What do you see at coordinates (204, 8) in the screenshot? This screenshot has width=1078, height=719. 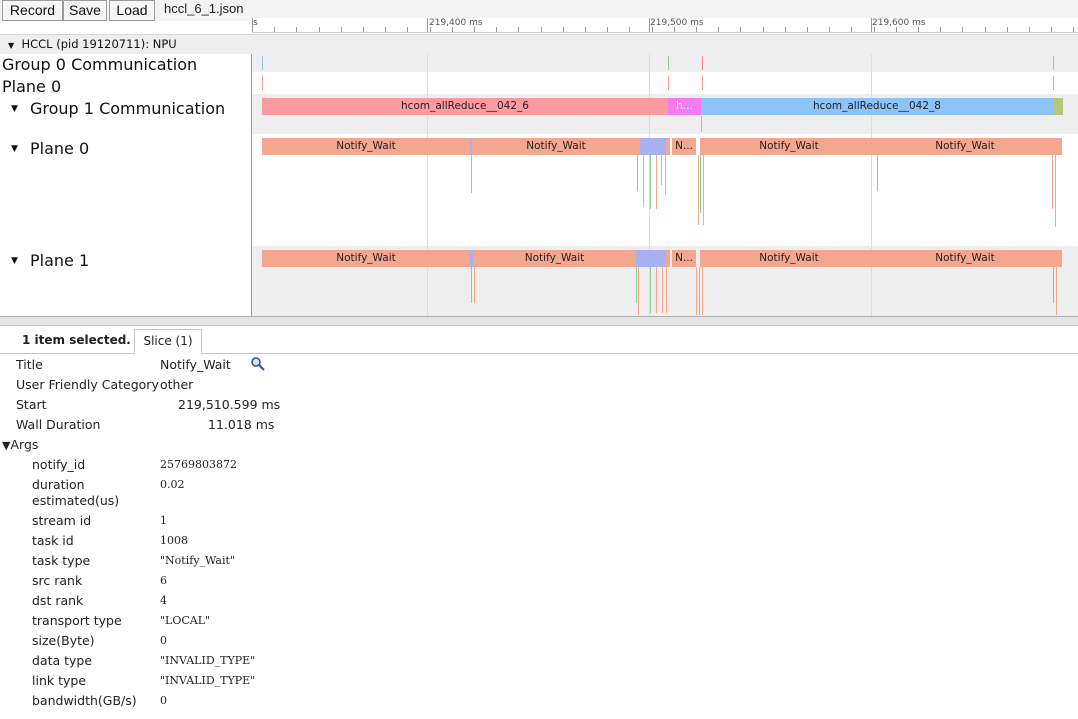 I see `file-name: hccl_6_1.json` at bounding box center [204, 8].